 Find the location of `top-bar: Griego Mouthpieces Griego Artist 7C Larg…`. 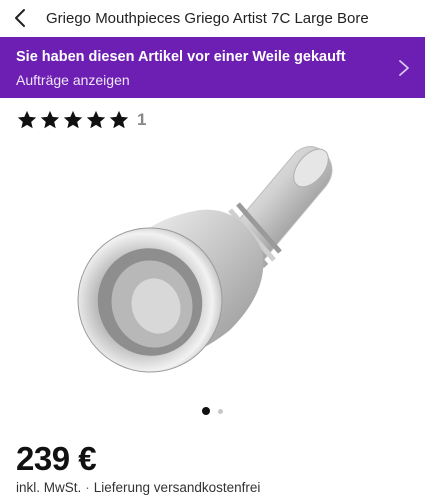

top-bar: Griego Mouthpieces Griego Artist 7C Larg… is located at coordinates (212, 18).